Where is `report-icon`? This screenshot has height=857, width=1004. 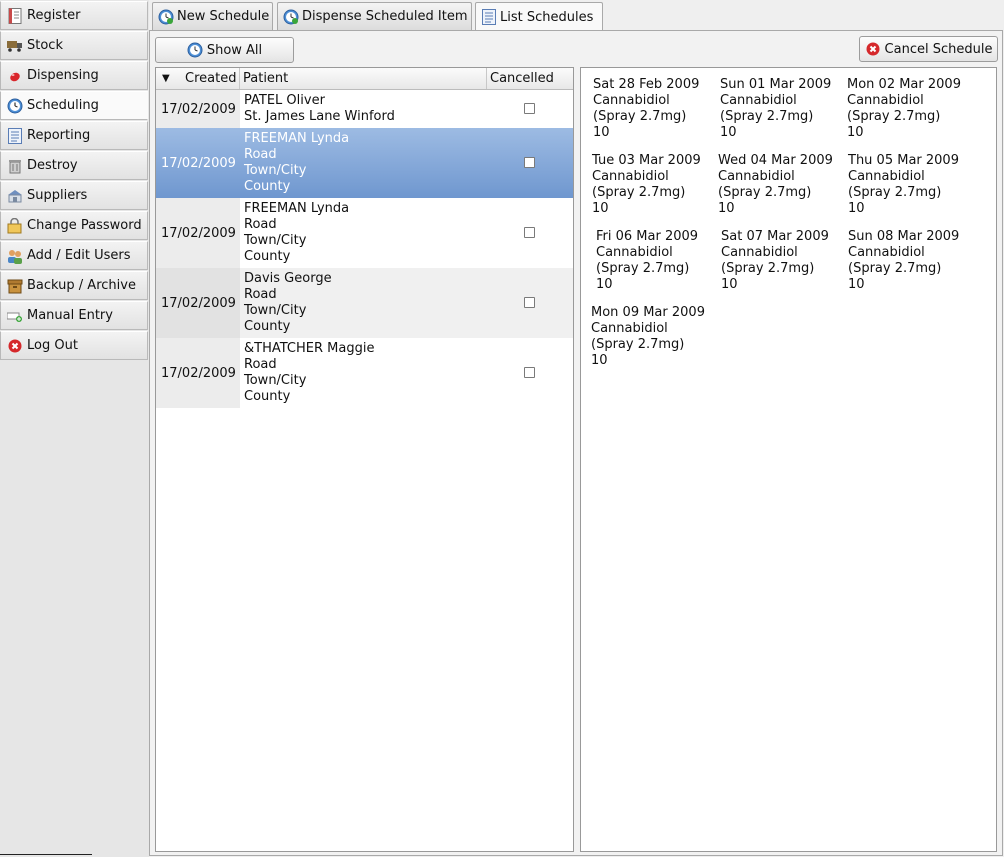 report-icon is located at coordinates (15, 135).